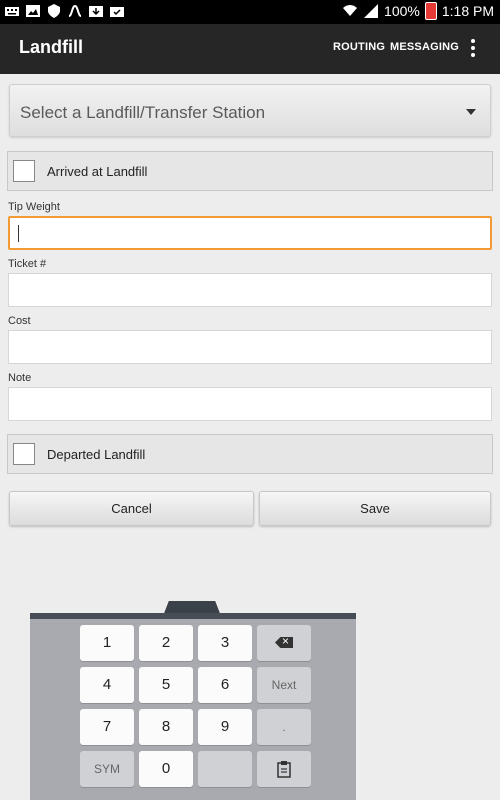 The height and width of the screenshot is (800, 500). What do you see at coordinates (33, 11) in the screenshot?
I see `image-icon` at bounding box center [33, 11].